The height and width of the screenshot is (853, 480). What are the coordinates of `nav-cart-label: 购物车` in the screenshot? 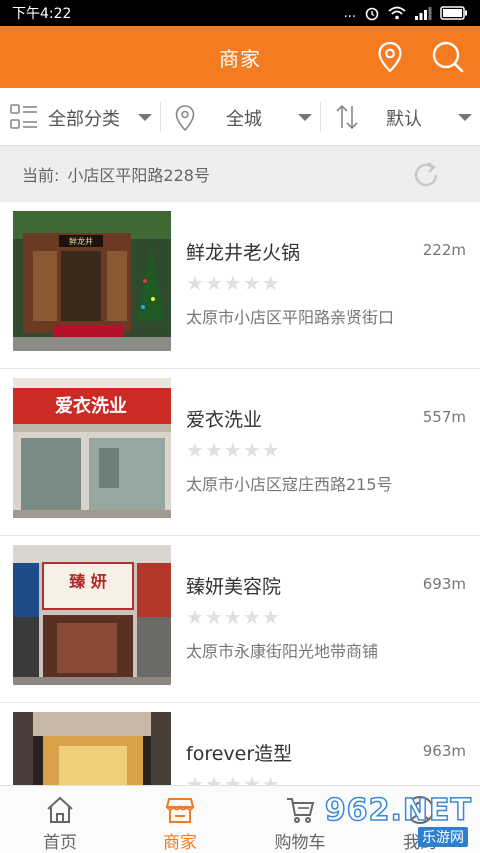 It's located at (300, 843).